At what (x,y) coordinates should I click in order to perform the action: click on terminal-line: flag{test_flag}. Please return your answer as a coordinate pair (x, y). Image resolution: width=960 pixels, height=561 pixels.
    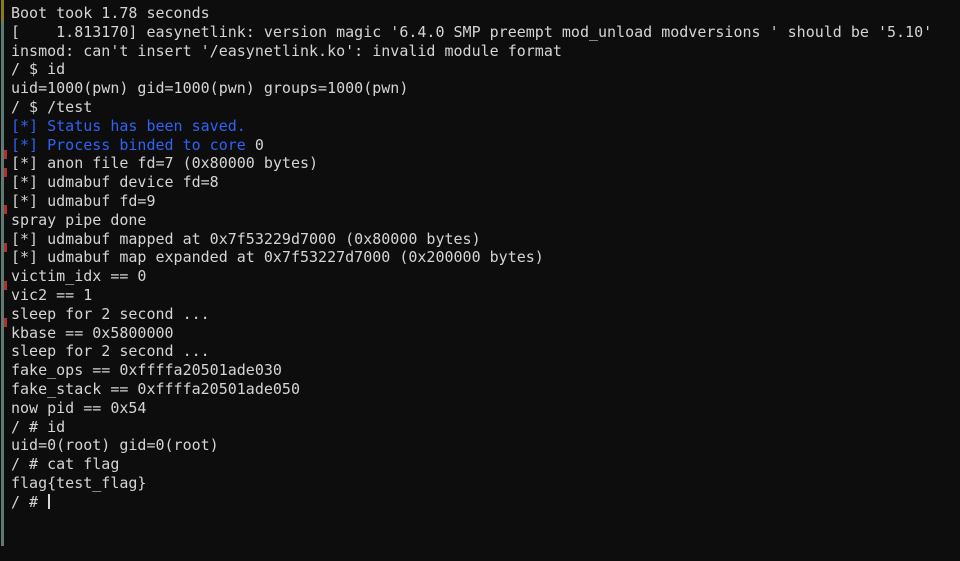
    Looking at the image, I should click on (485, 483).